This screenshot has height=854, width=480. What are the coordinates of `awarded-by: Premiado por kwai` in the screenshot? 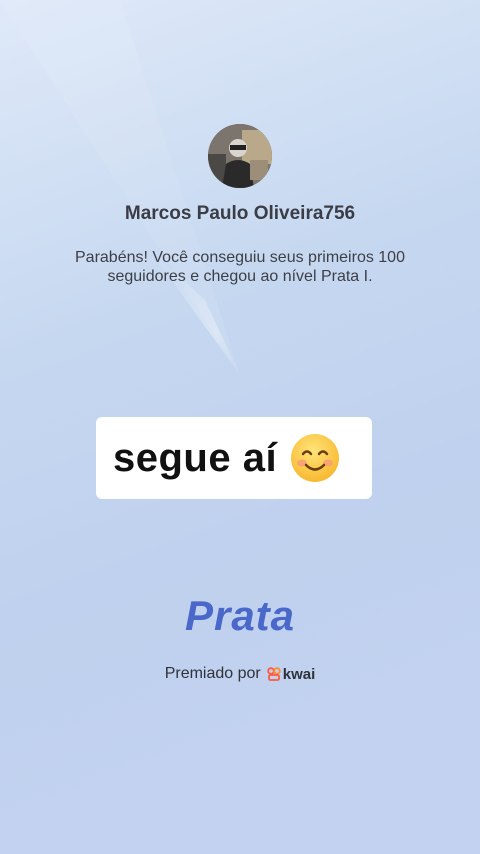 It's located at (240, 674).